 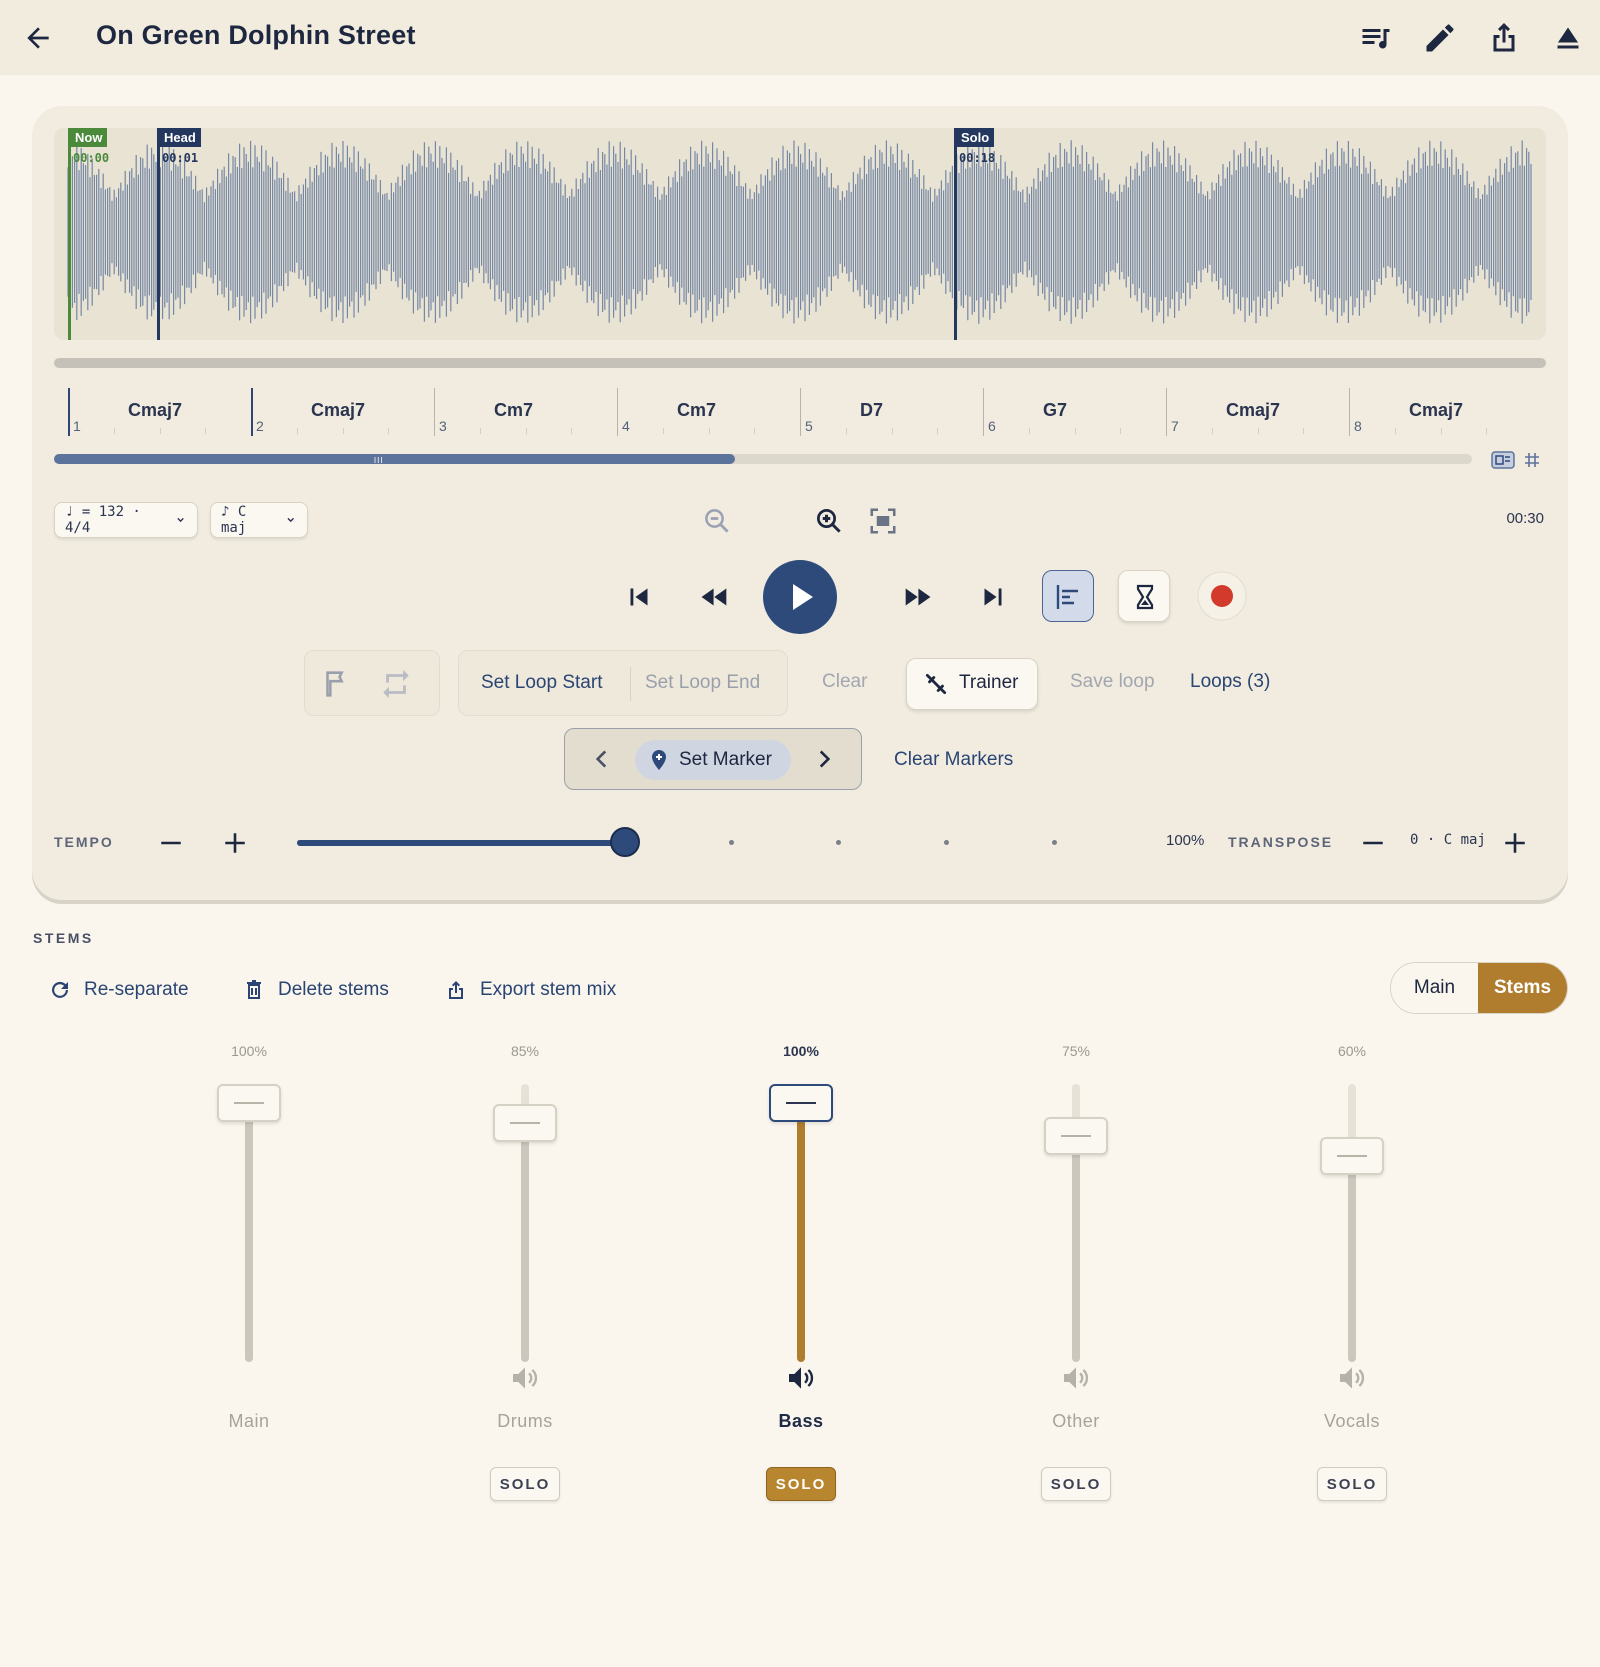 What do you see at coordinates (171, 843) in the screenshot?
I see `tempo-decrease-icon` at bounding box center [171, 843].